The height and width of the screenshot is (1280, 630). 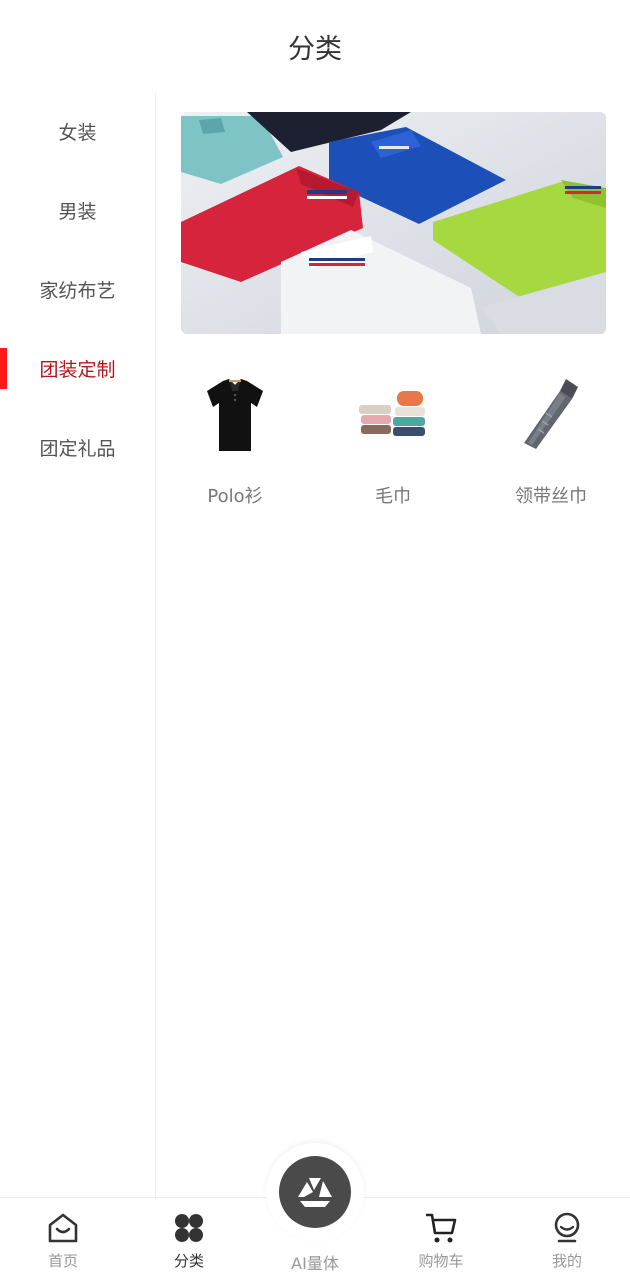 I want to click on ai-measure-label: AI量体, so click(x=315, y=1263).